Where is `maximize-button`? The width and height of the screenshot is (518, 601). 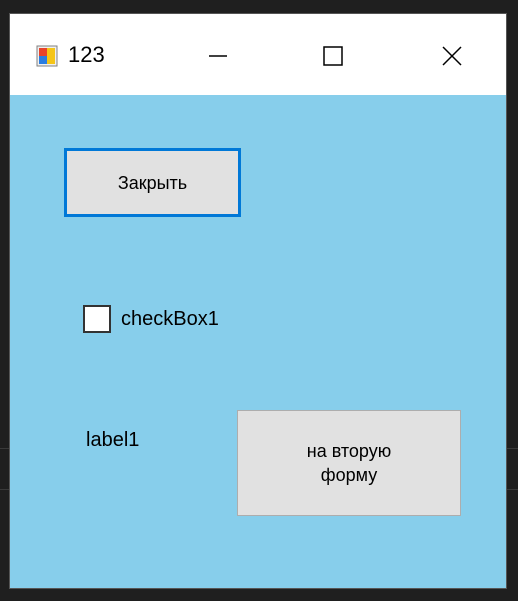 maximize-button is located at coordinates (333, 56).